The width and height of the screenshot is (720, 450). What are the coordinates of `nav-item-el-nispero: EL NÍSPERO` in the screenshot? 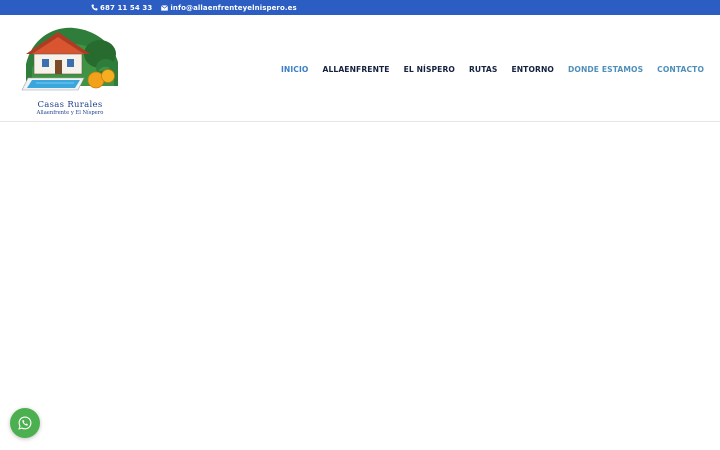 It's located at (429, 69).